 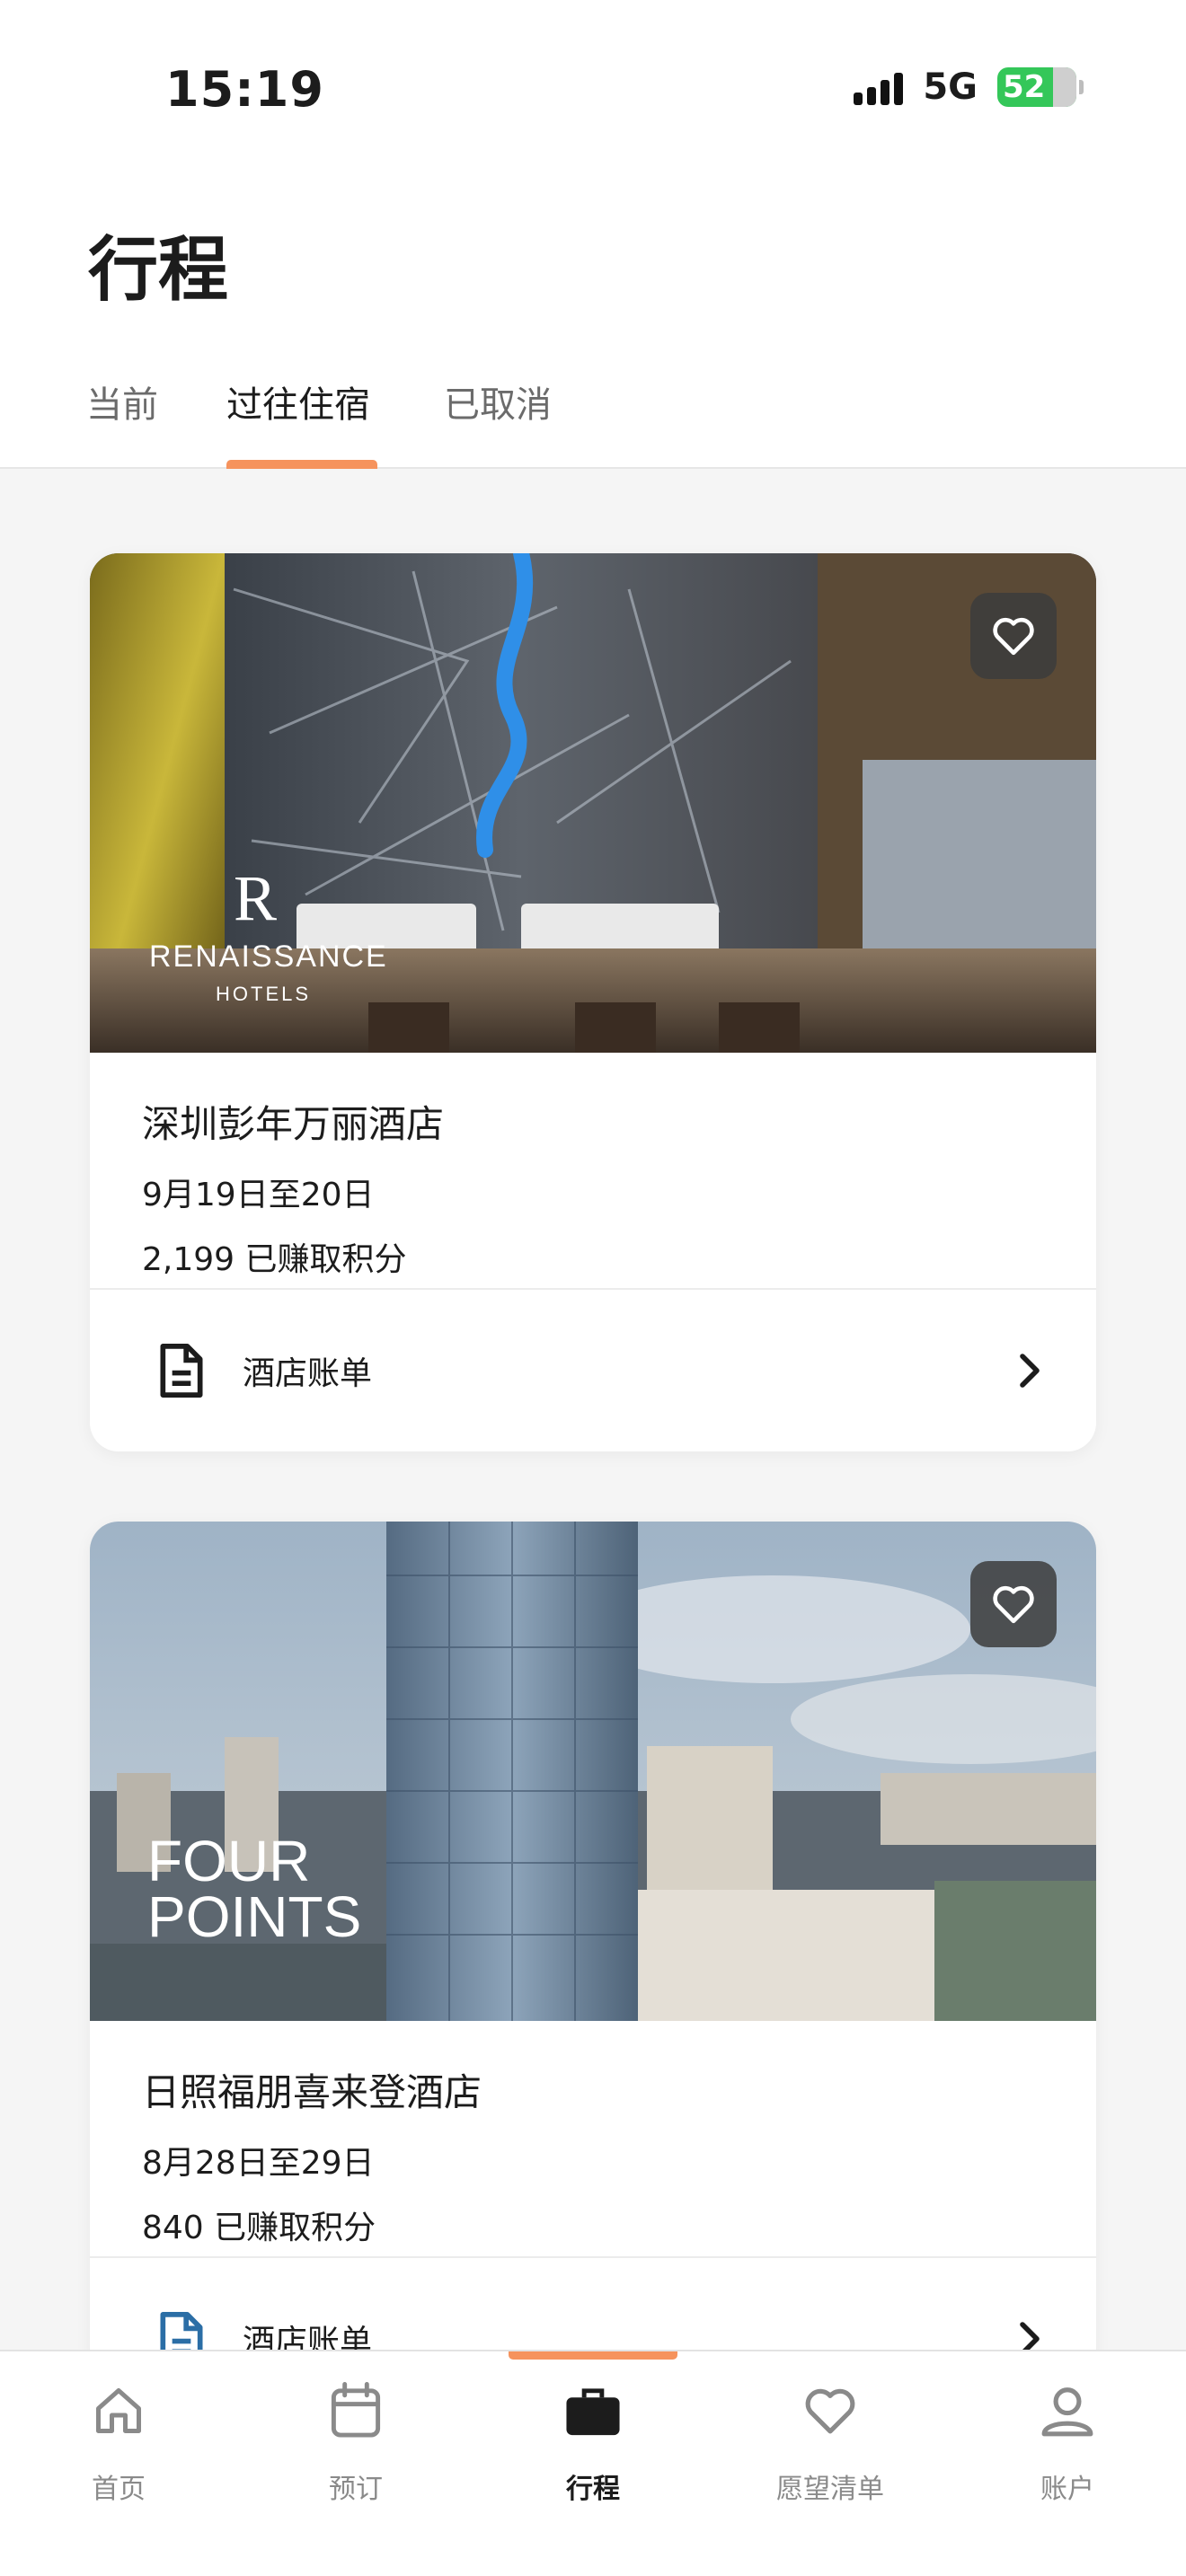 I want to click on hotel-name: 日照福朋喜来登酒店, so click(x=312, y=2092).